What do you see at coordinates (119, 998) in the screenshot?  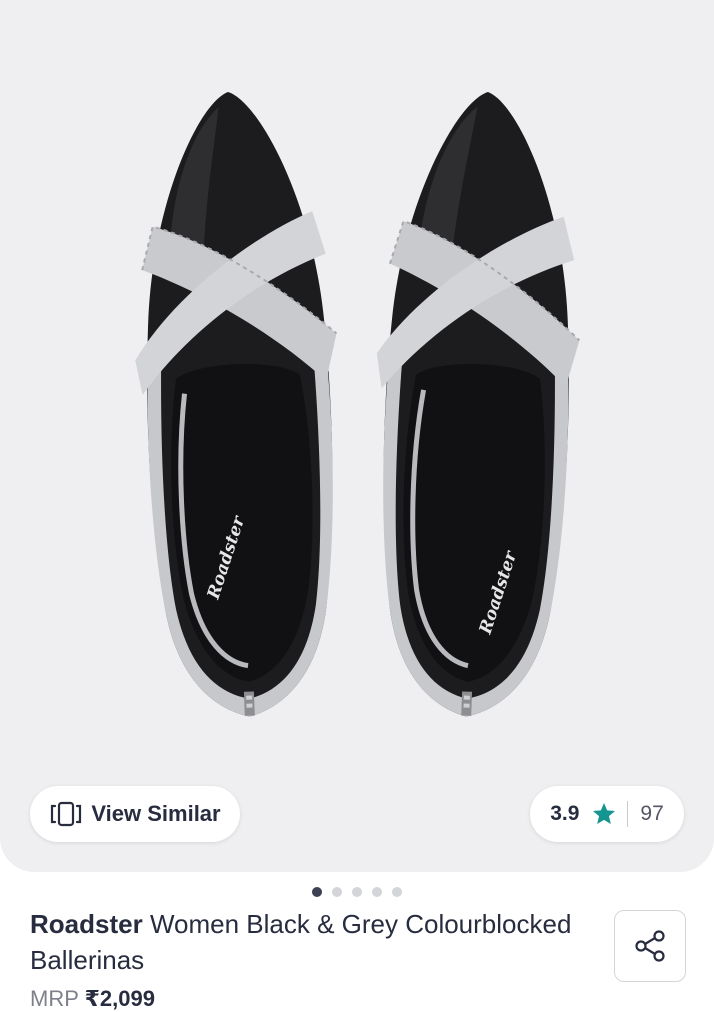 I see `price-amount: ₹2,099` at bounding box center [119, 998].